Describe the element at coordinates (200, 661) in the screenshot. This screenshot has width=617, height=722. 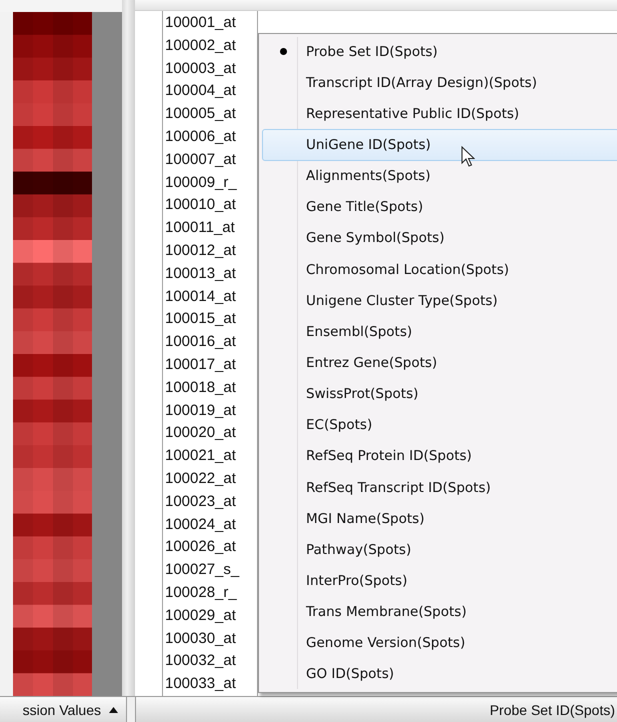
I see `probe-id-cell-text: 100032_at` at that location.